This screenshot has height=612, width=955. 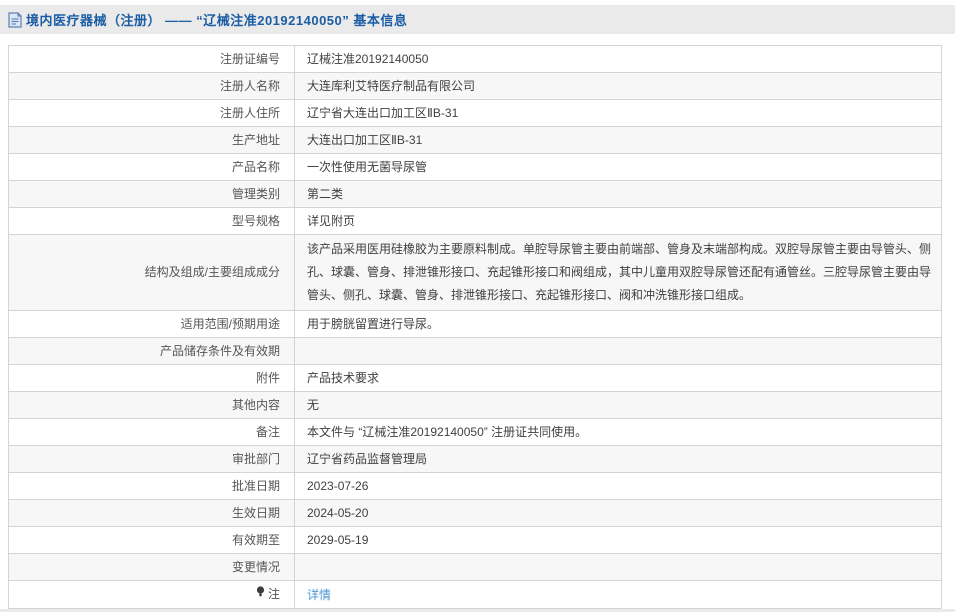 I want to click on row-value: 一次性使用无菌导尿管, so click(x=618, y=167).